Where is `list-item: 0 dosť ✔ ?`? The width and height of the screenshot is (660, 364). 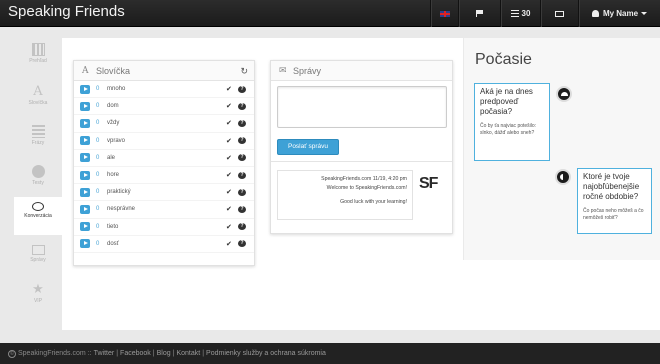 list-item: 0 dosť ✔ ? is located at coordinates (164, 244).